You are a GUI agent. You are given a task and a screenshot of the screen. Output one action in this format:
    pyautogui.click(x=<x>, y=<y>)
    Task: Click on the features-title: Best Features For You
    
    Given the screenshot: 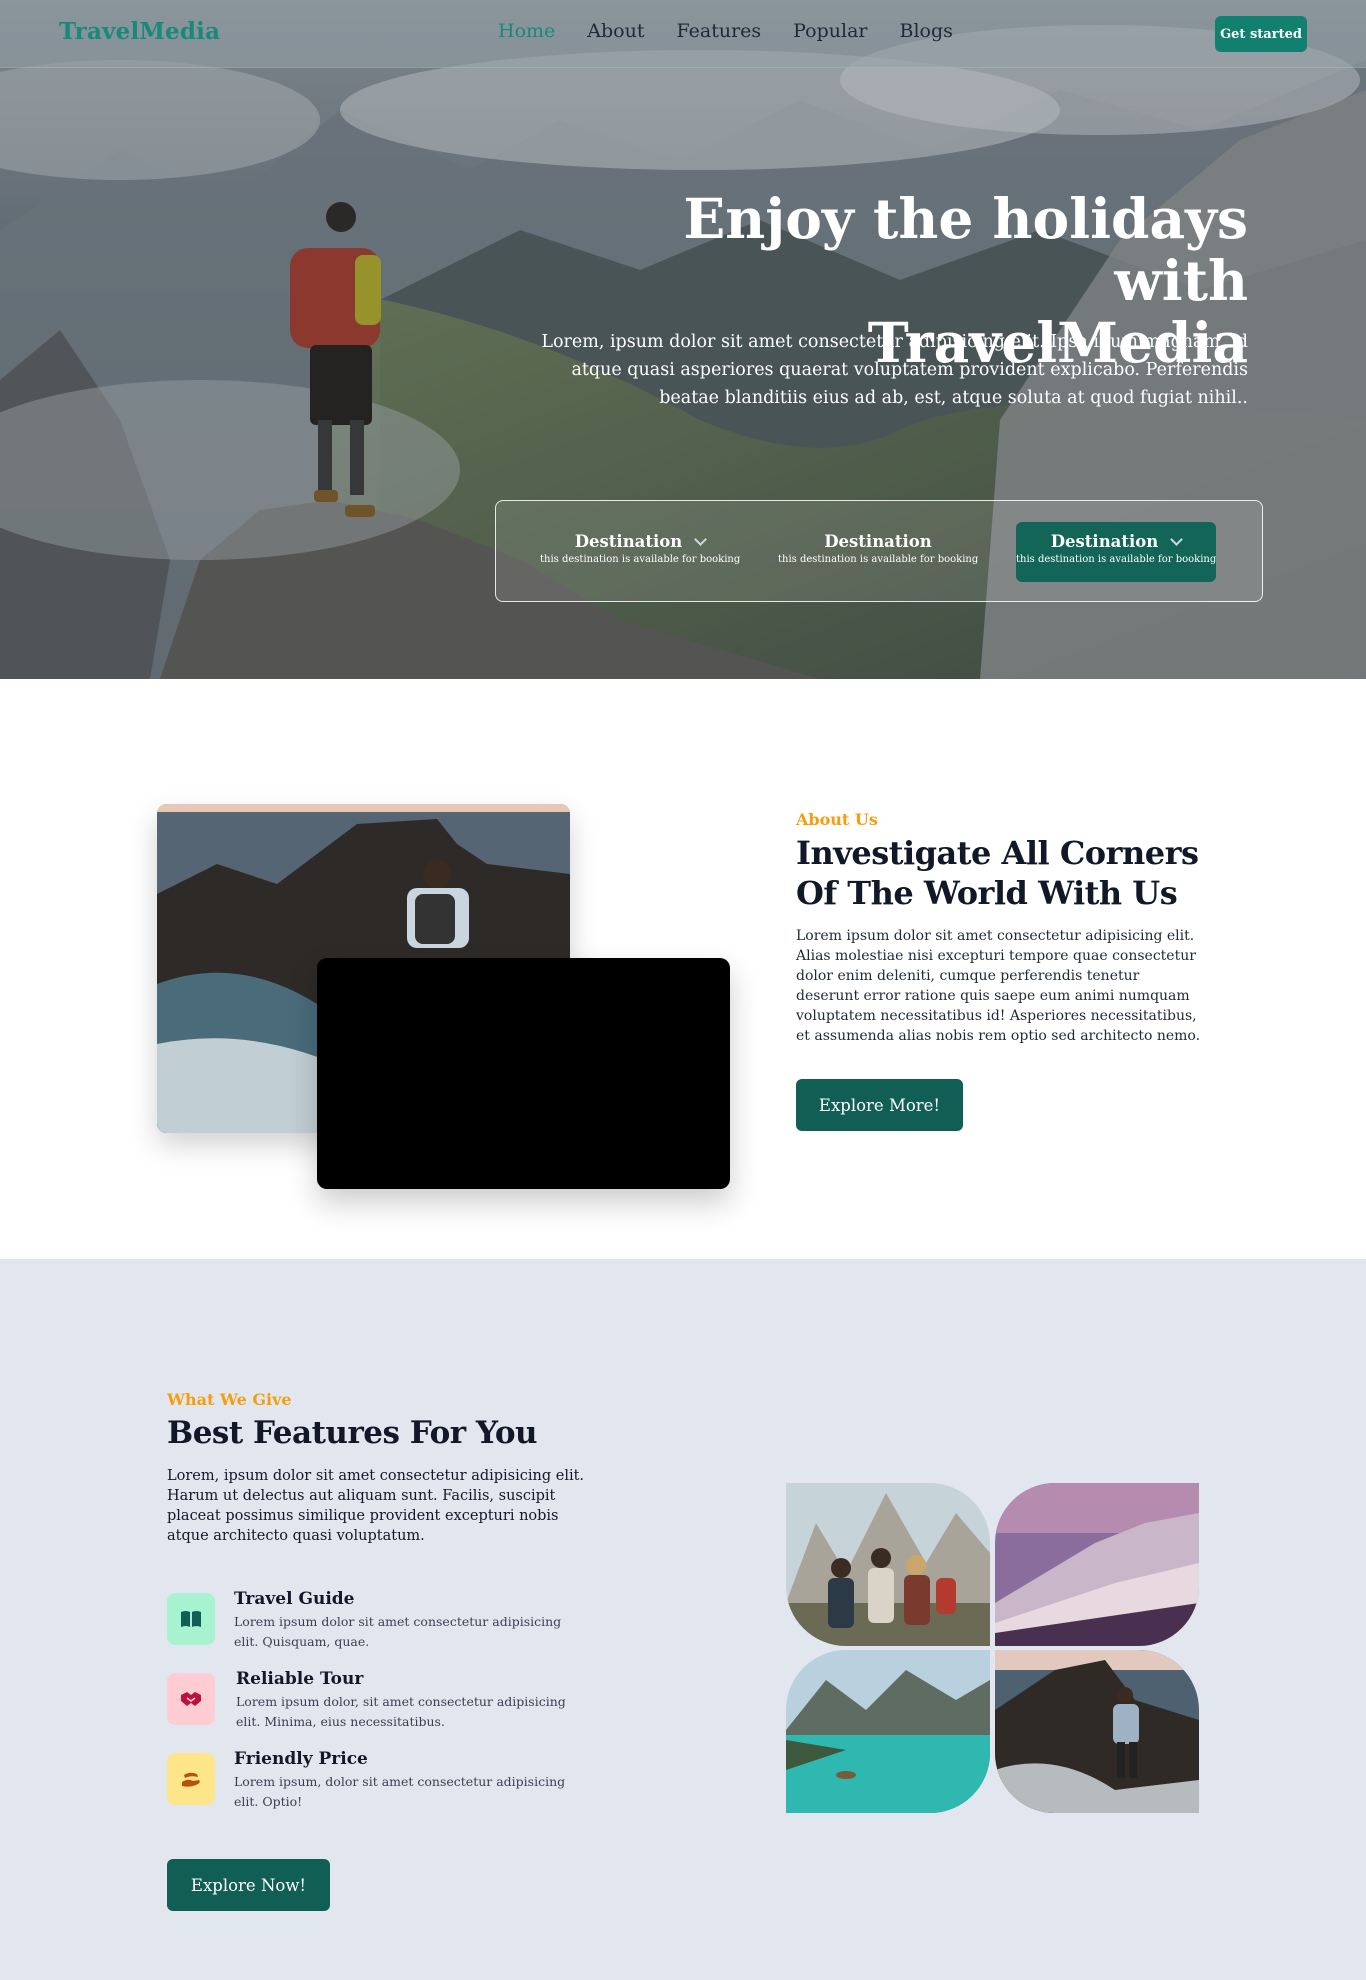 What is the action you would take?
    pyautogui.click(x=352, y=1433)
    